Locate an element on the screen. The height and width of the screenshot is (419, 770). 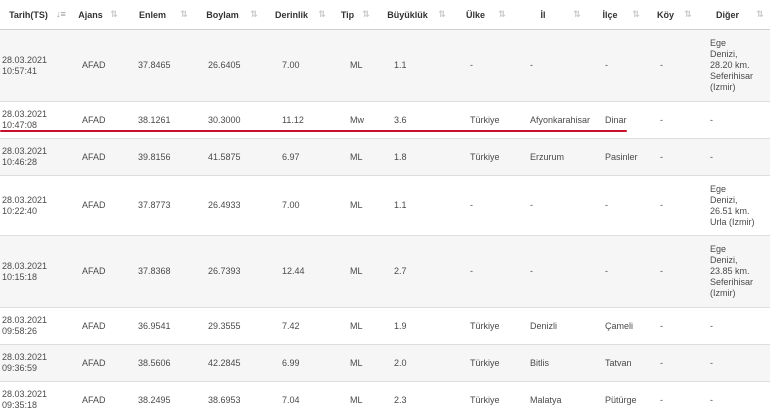
col-header-date: Tarih(TS) ↓≡ is located at coordinates (35, 15).